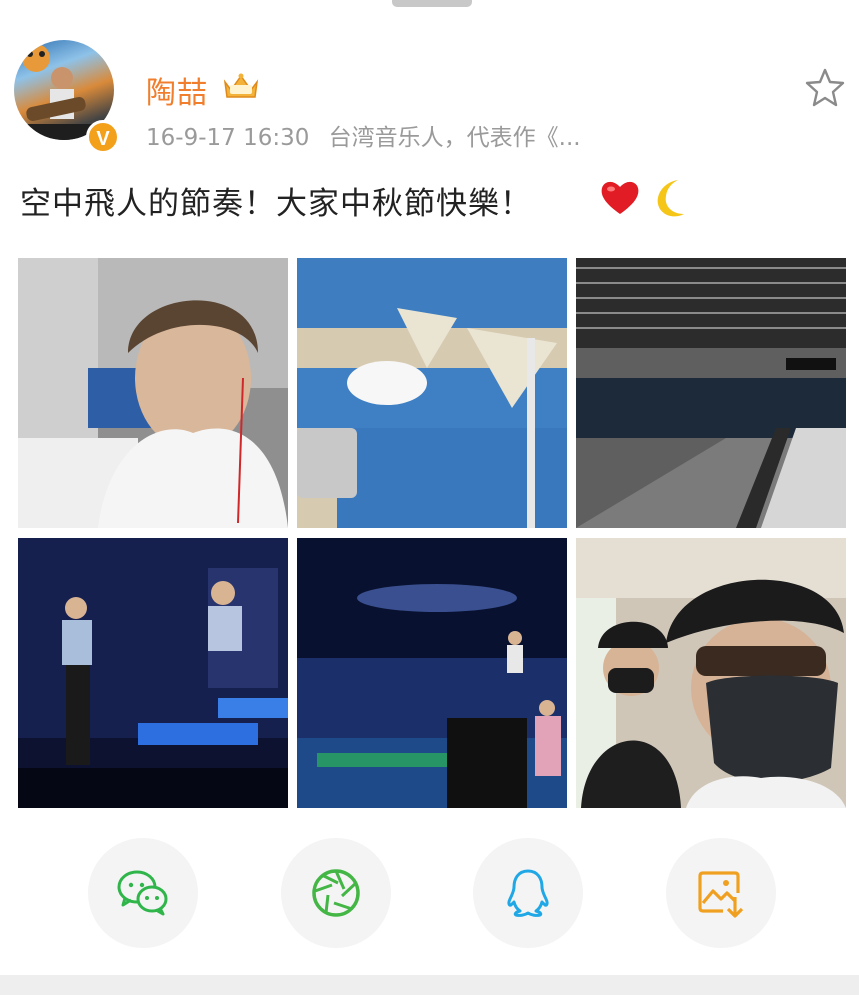 The width and height of the screenshot is (859, 995). I want to click on drag-handle, so click(432, 3).